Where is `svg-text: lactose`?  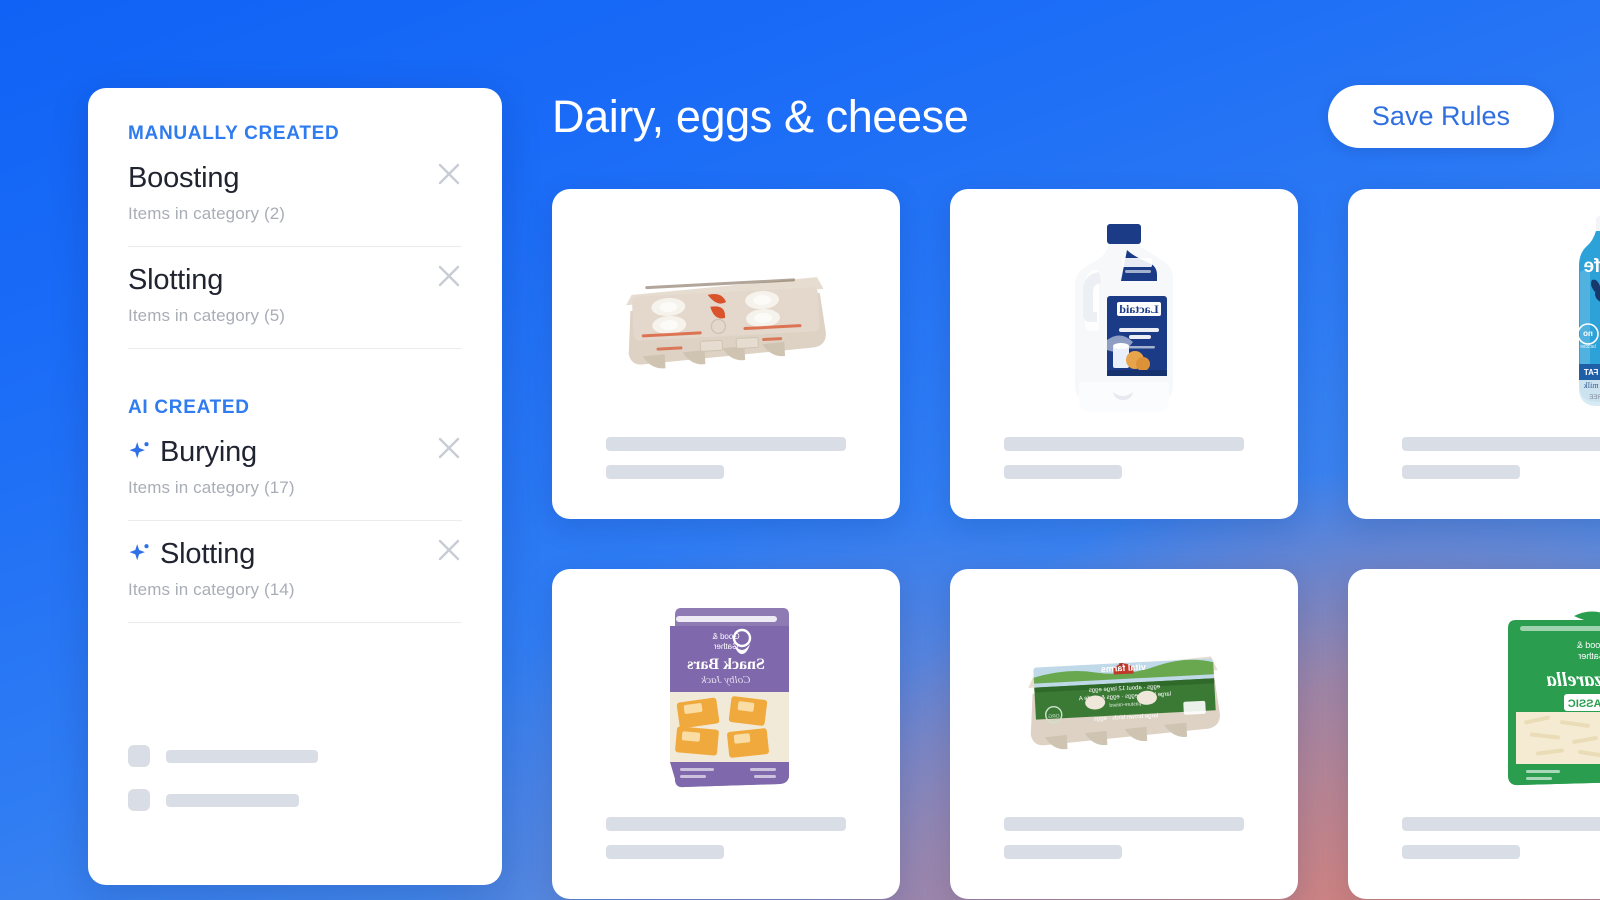
svg-text: lactose is located at coordinates (1588, 347).